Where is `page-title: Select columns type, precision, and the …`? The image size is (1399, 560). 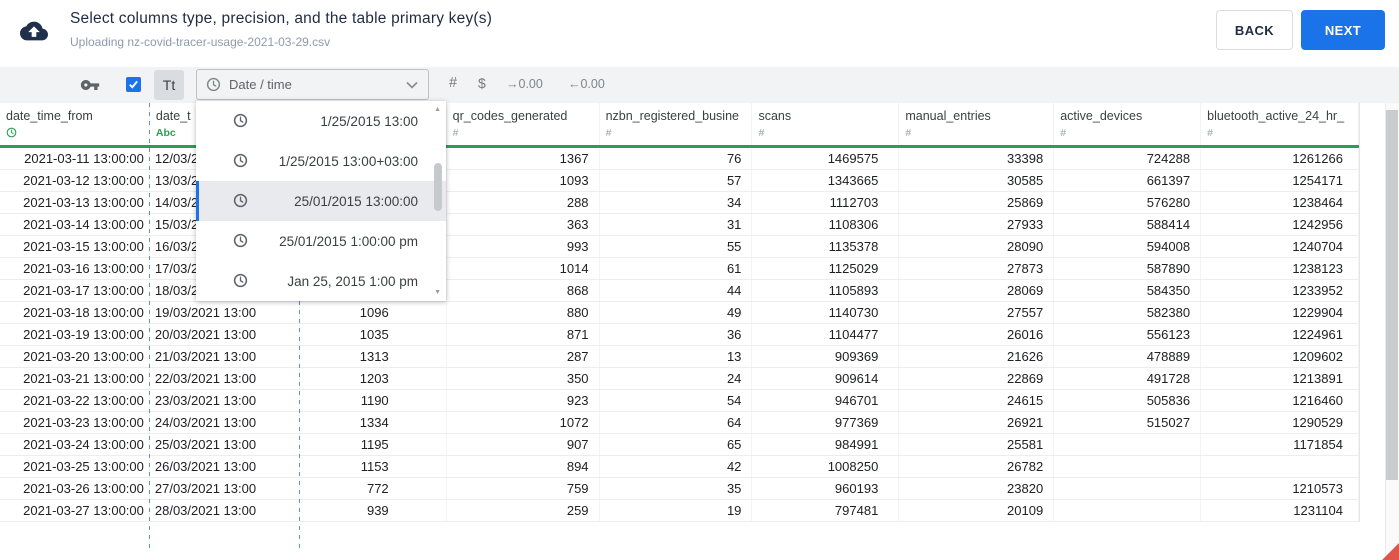 page-title: Select columns type, precision, and the … is located at coordinates (281, 18).